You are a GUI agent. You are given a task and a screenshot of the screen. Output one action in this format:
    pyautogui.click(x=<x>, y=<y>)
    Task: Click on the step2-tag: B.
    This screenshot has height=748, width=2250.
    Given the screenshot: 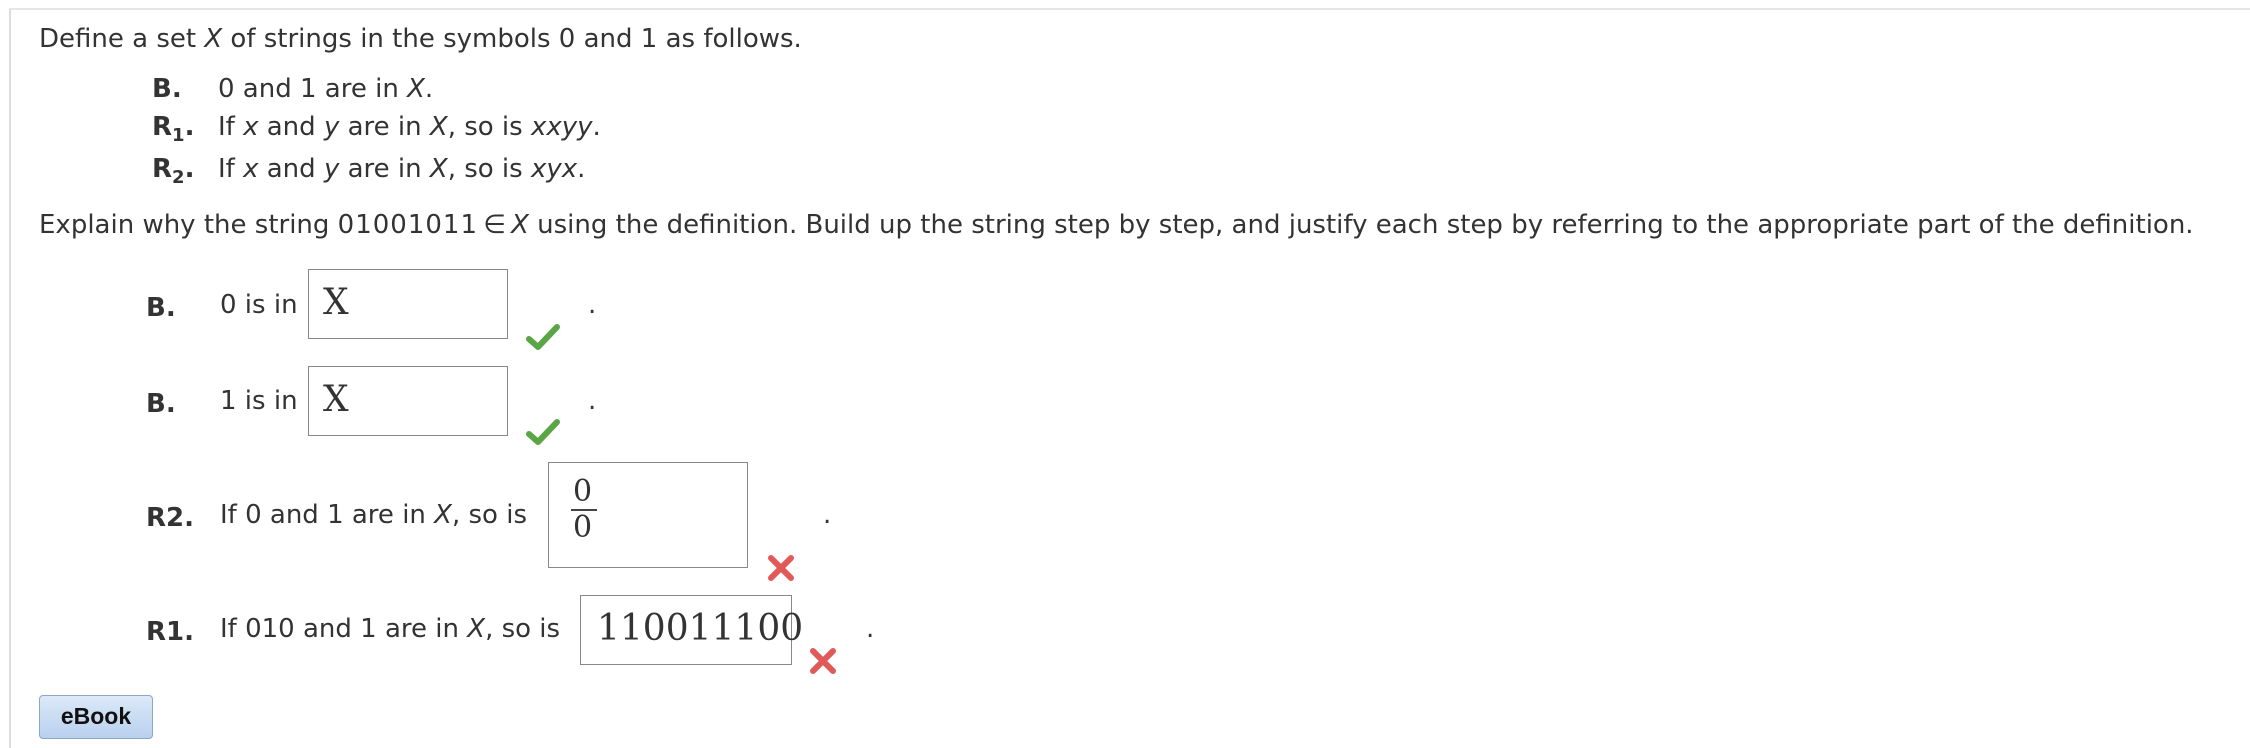 What is the action you would take?
    pyautogui.click(x=161, y=404)
    